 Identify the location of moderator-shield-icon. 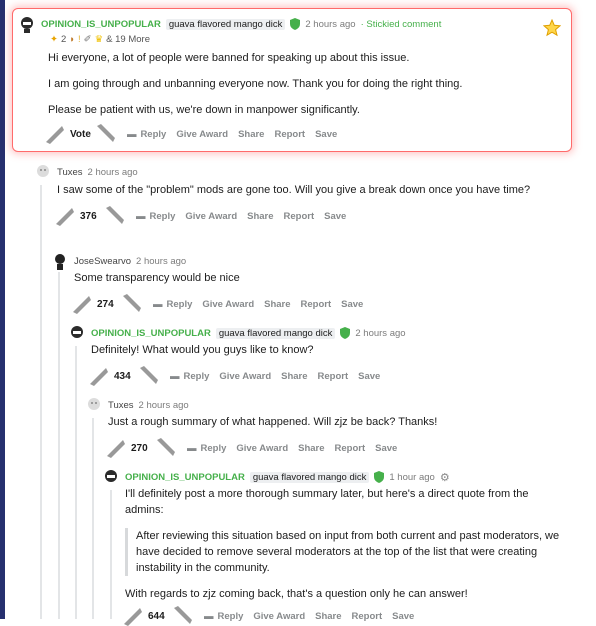
(295, 24).